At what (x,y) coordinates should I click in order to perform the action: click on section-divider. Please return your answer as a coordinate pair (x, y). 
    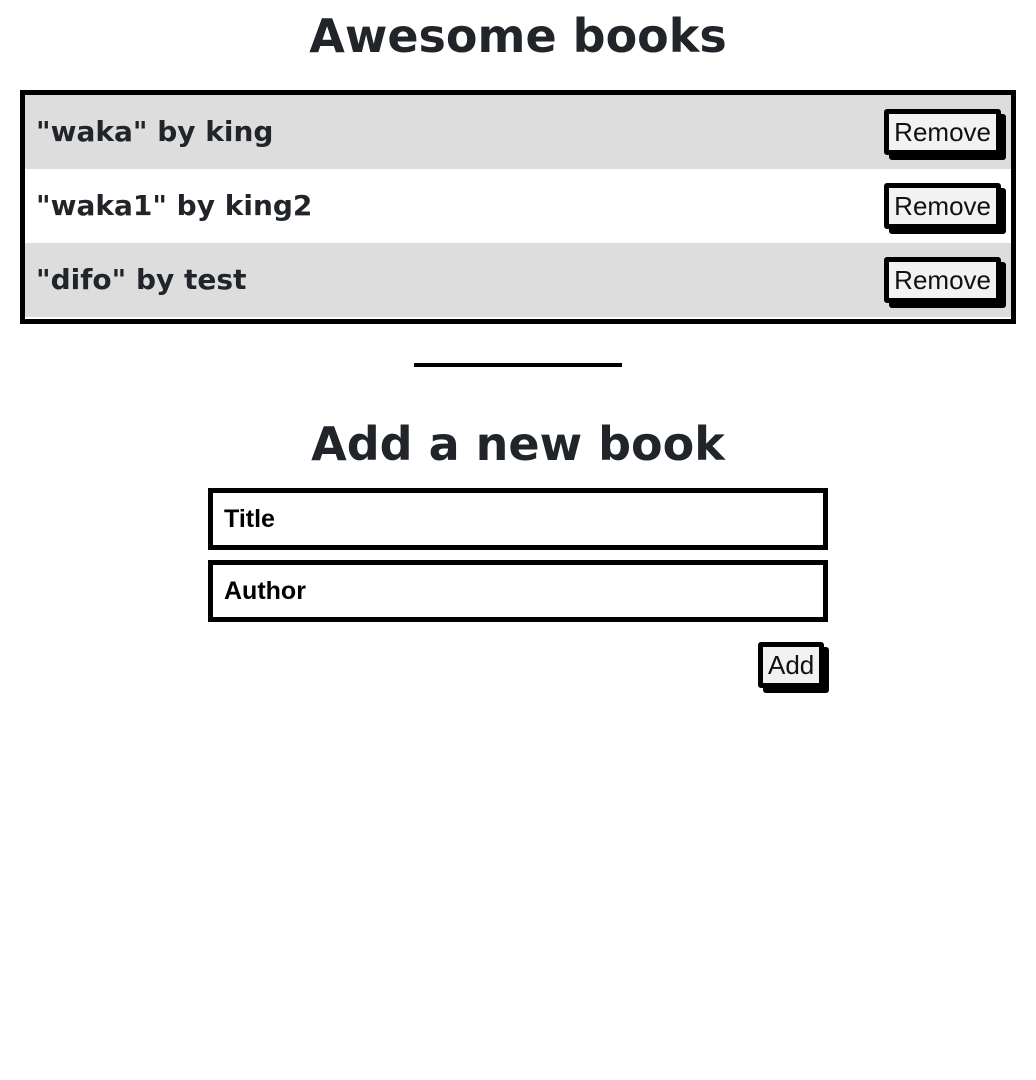
    Looking at the image, I should click on (518, 365).